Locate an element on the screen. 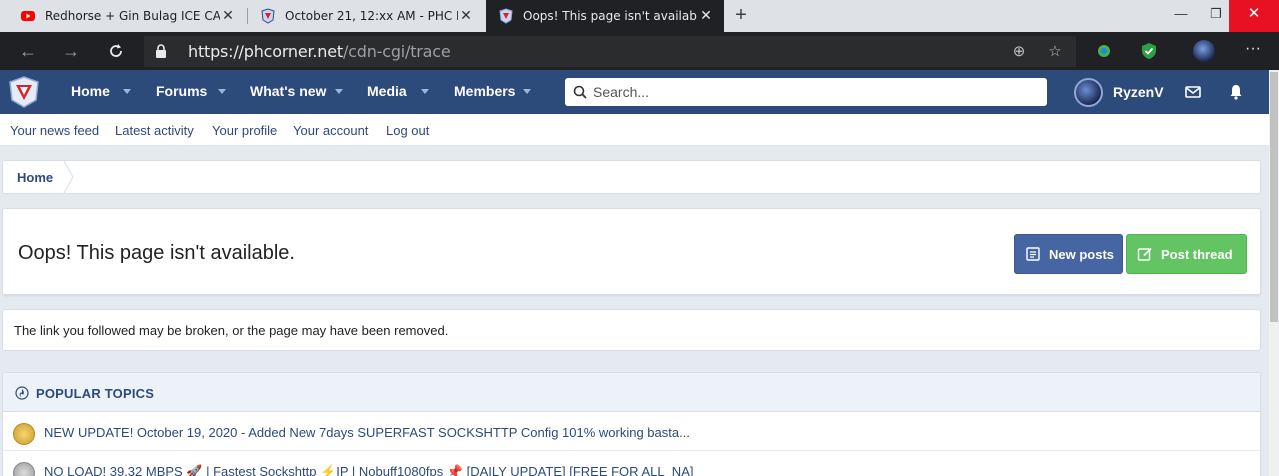 The image size is (1279, 476). url-text: https://phcorner.net/cdn-cgi/trace is located at coordinates (319, 51).